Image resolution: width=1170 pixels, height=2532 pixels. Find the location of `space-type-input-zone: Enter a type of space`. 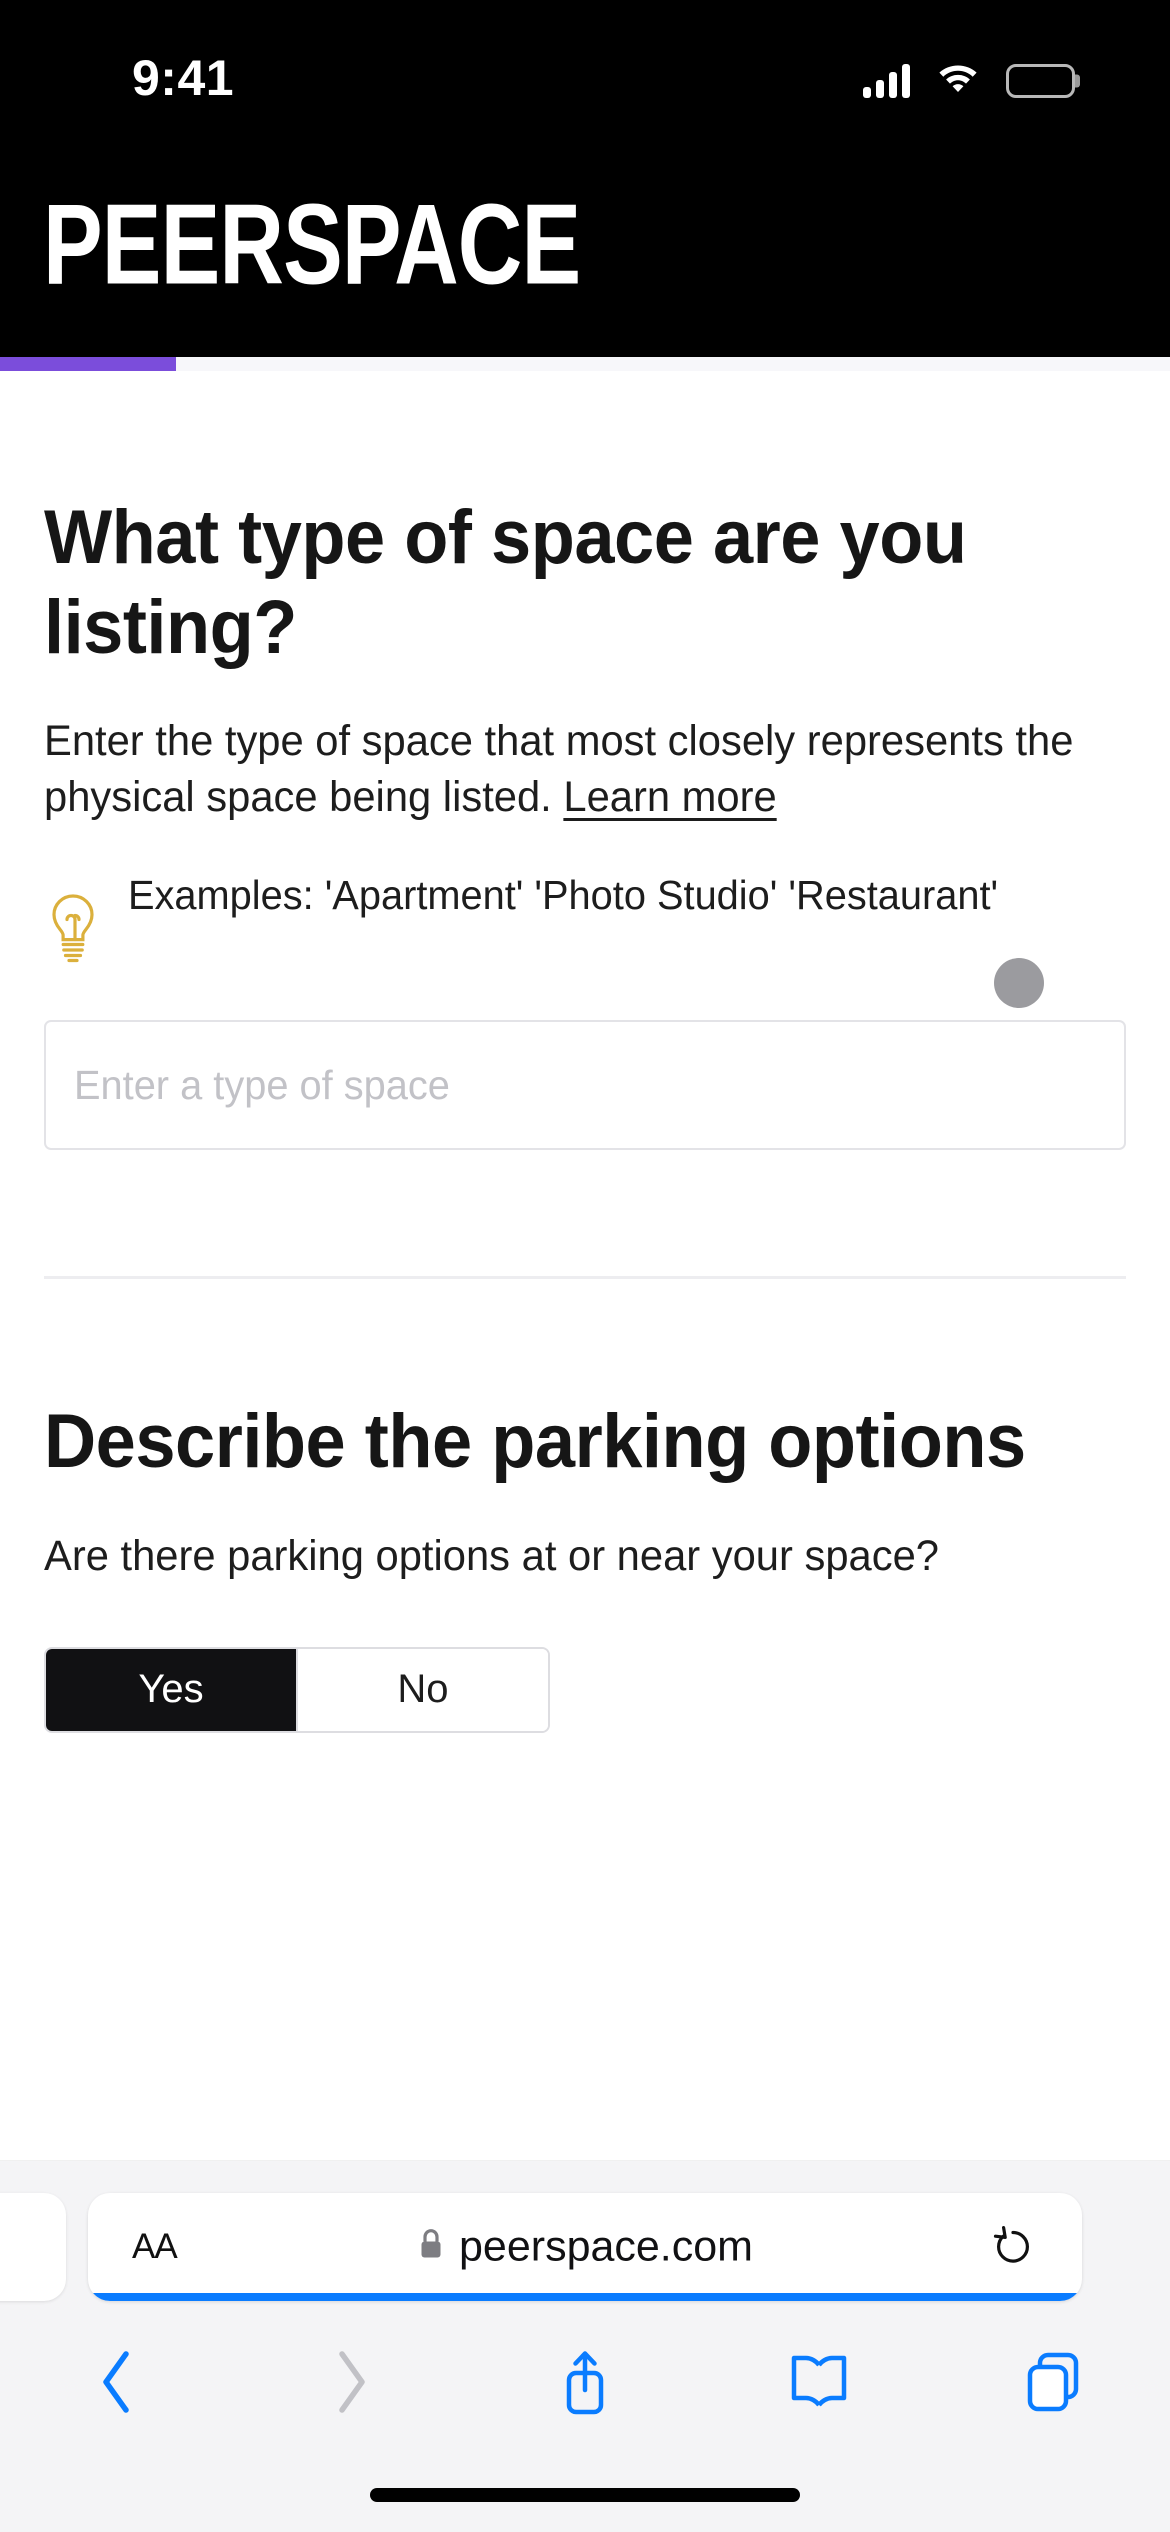

space-type-input-zone: Enter a type of space is located at coordinates (585, 1054).